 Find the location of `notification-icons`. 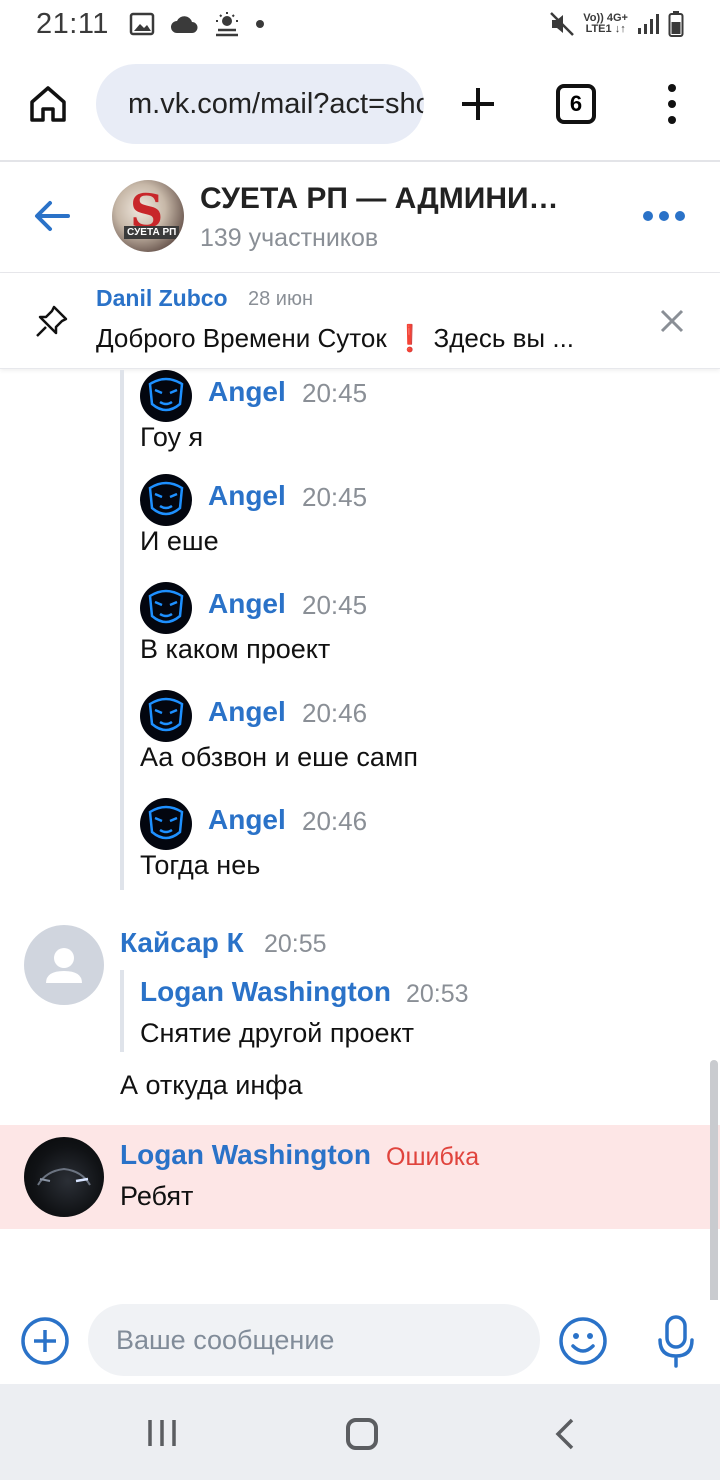

notification-icons is located at coordinates (197, 24).